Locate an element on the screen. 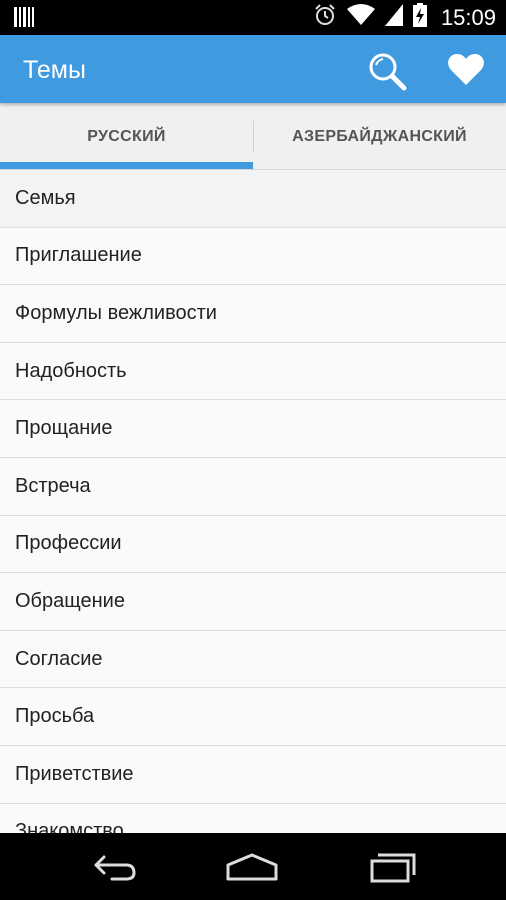 The height and width of the screenshot is (900, 506). back-icon is located at coordinates (112, 873).